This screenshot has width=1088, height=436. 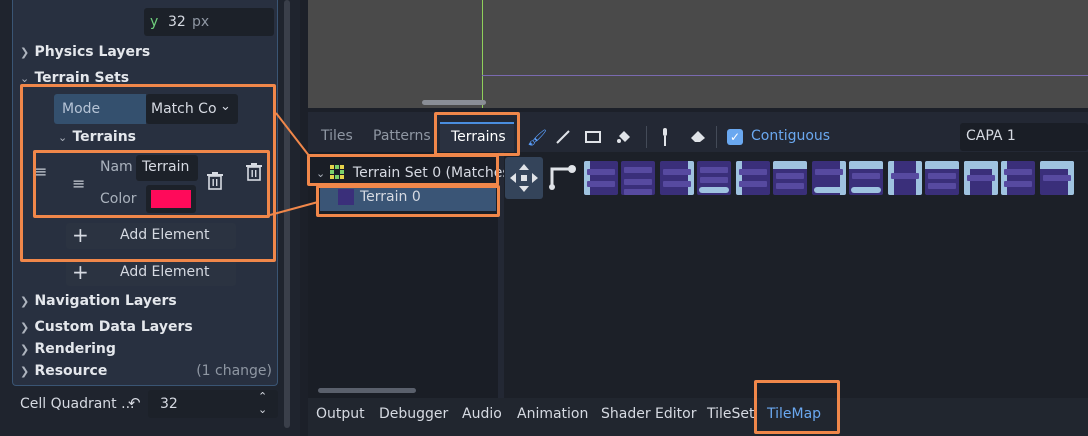 What do you see at coordinates (294, 164) in the screenshot?
I see `annotation-connectors` at bounding box center [294, 164].